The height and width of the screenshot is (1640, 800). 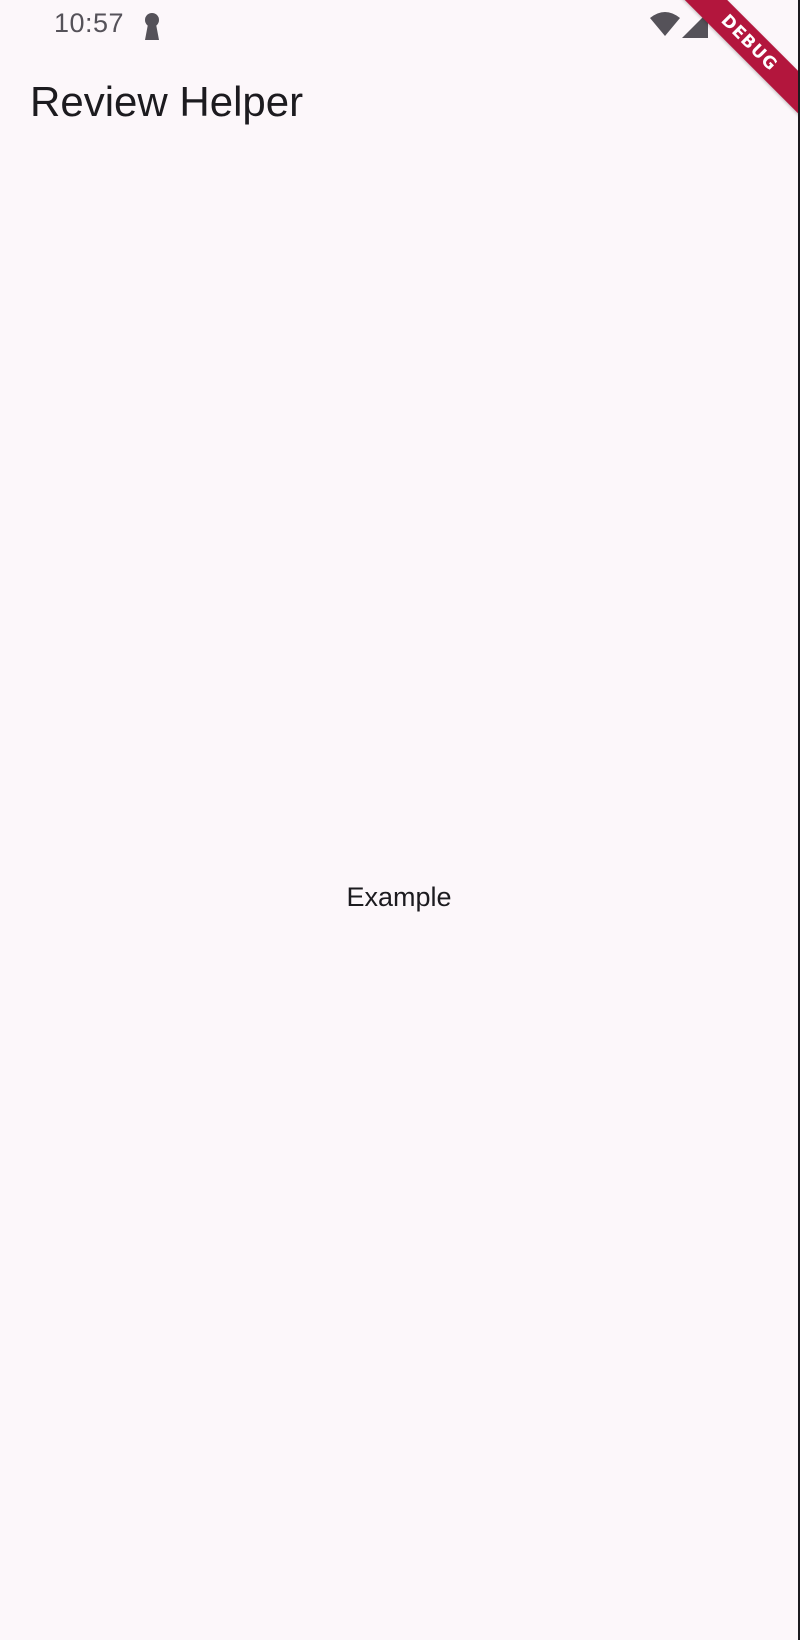 What do you see at coordinates (665, 24) in the screenshot?
I see `wifi-icon` at bounding box center [665, 24].